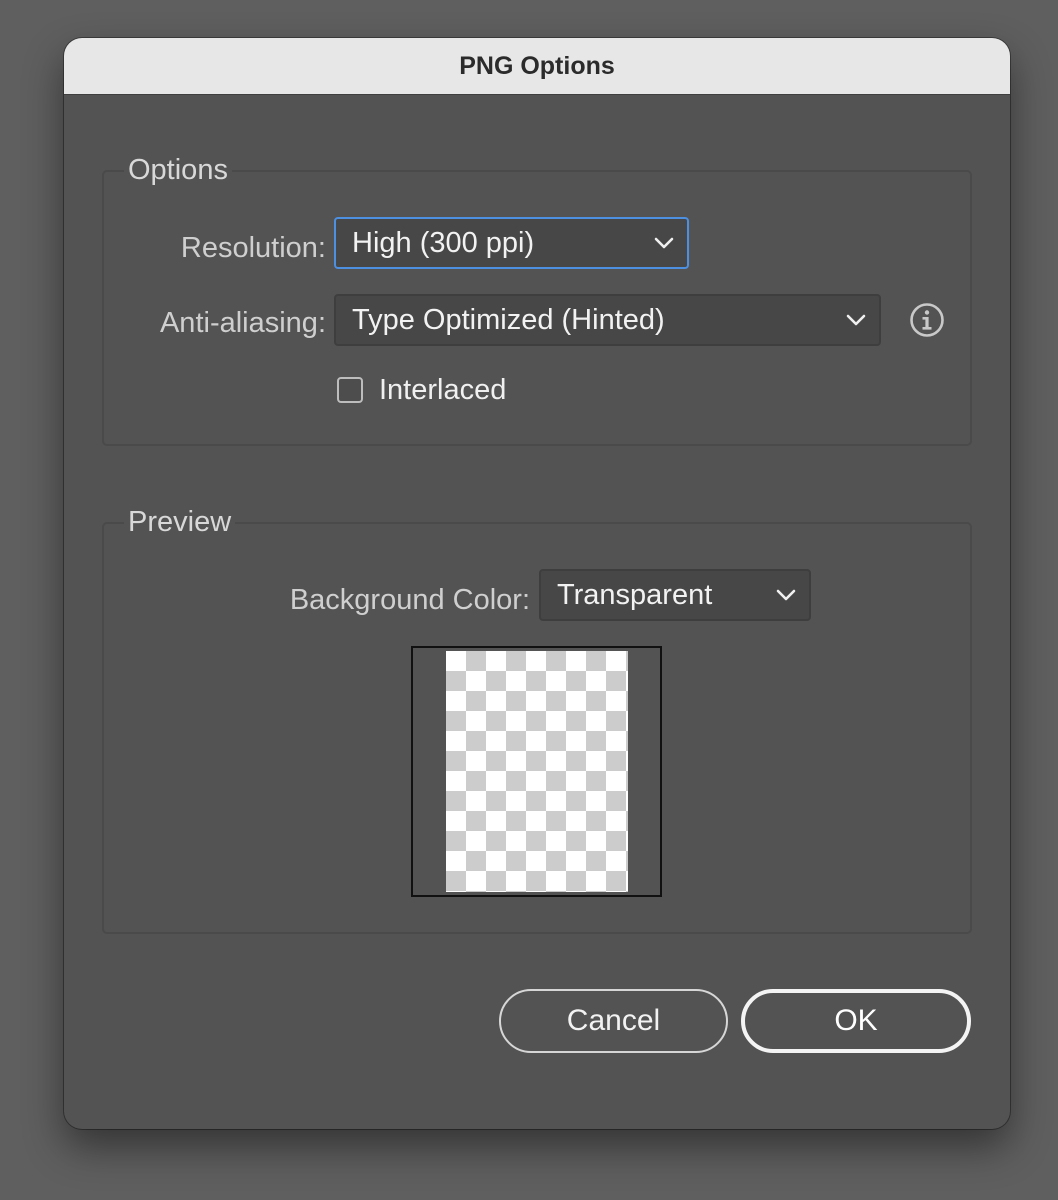  Describe the element at coordinates (442, 390) in the screenshot. I see `interlaced-label: Interlaced` at that location.